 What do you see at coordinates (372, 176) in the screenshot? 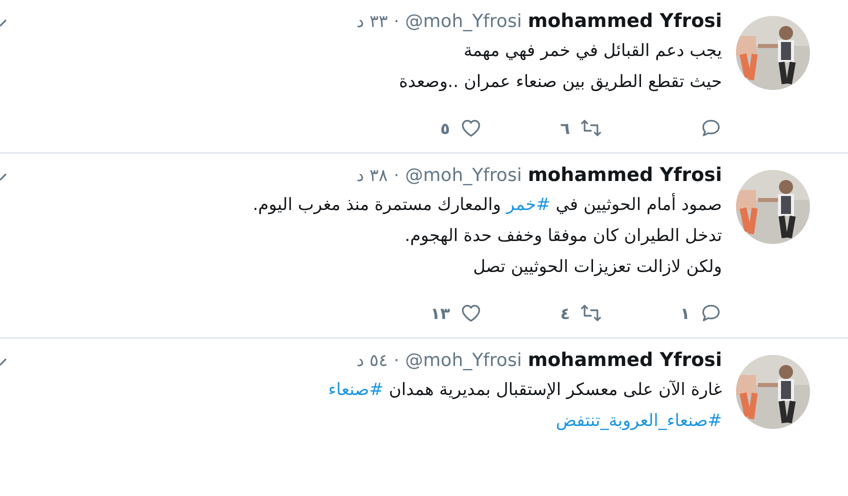
I see `tweet-time: ٣٨ د` at bounding box center [372, 176].